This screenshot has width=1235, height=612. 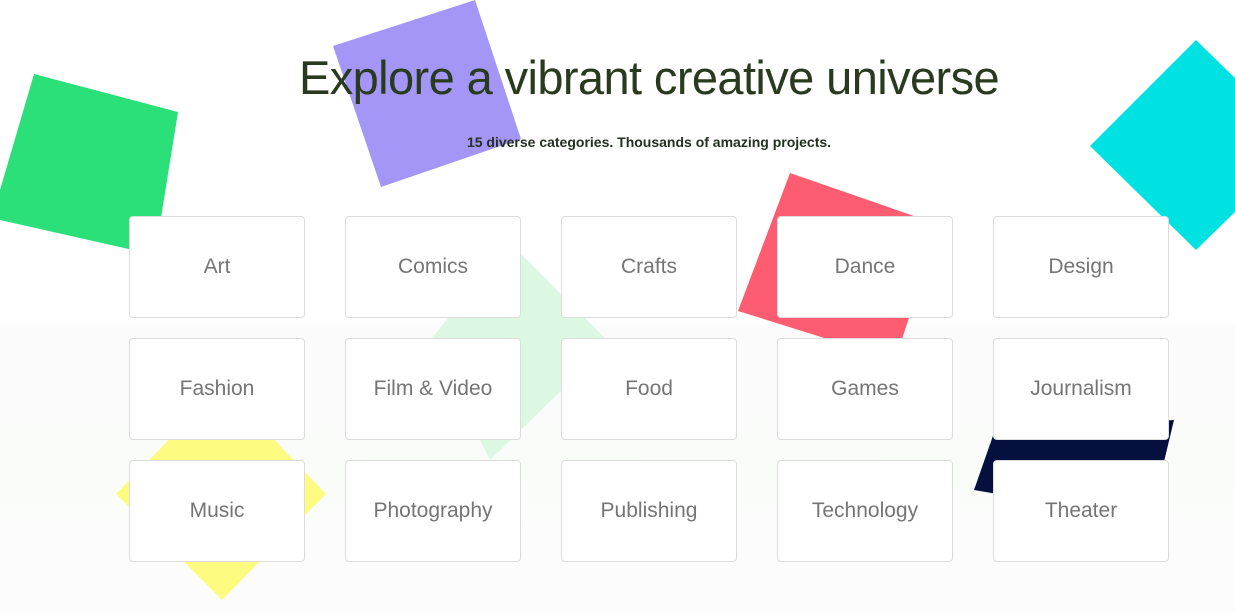 I want to click on category-label: Theater, so click(x=1081, y=510).